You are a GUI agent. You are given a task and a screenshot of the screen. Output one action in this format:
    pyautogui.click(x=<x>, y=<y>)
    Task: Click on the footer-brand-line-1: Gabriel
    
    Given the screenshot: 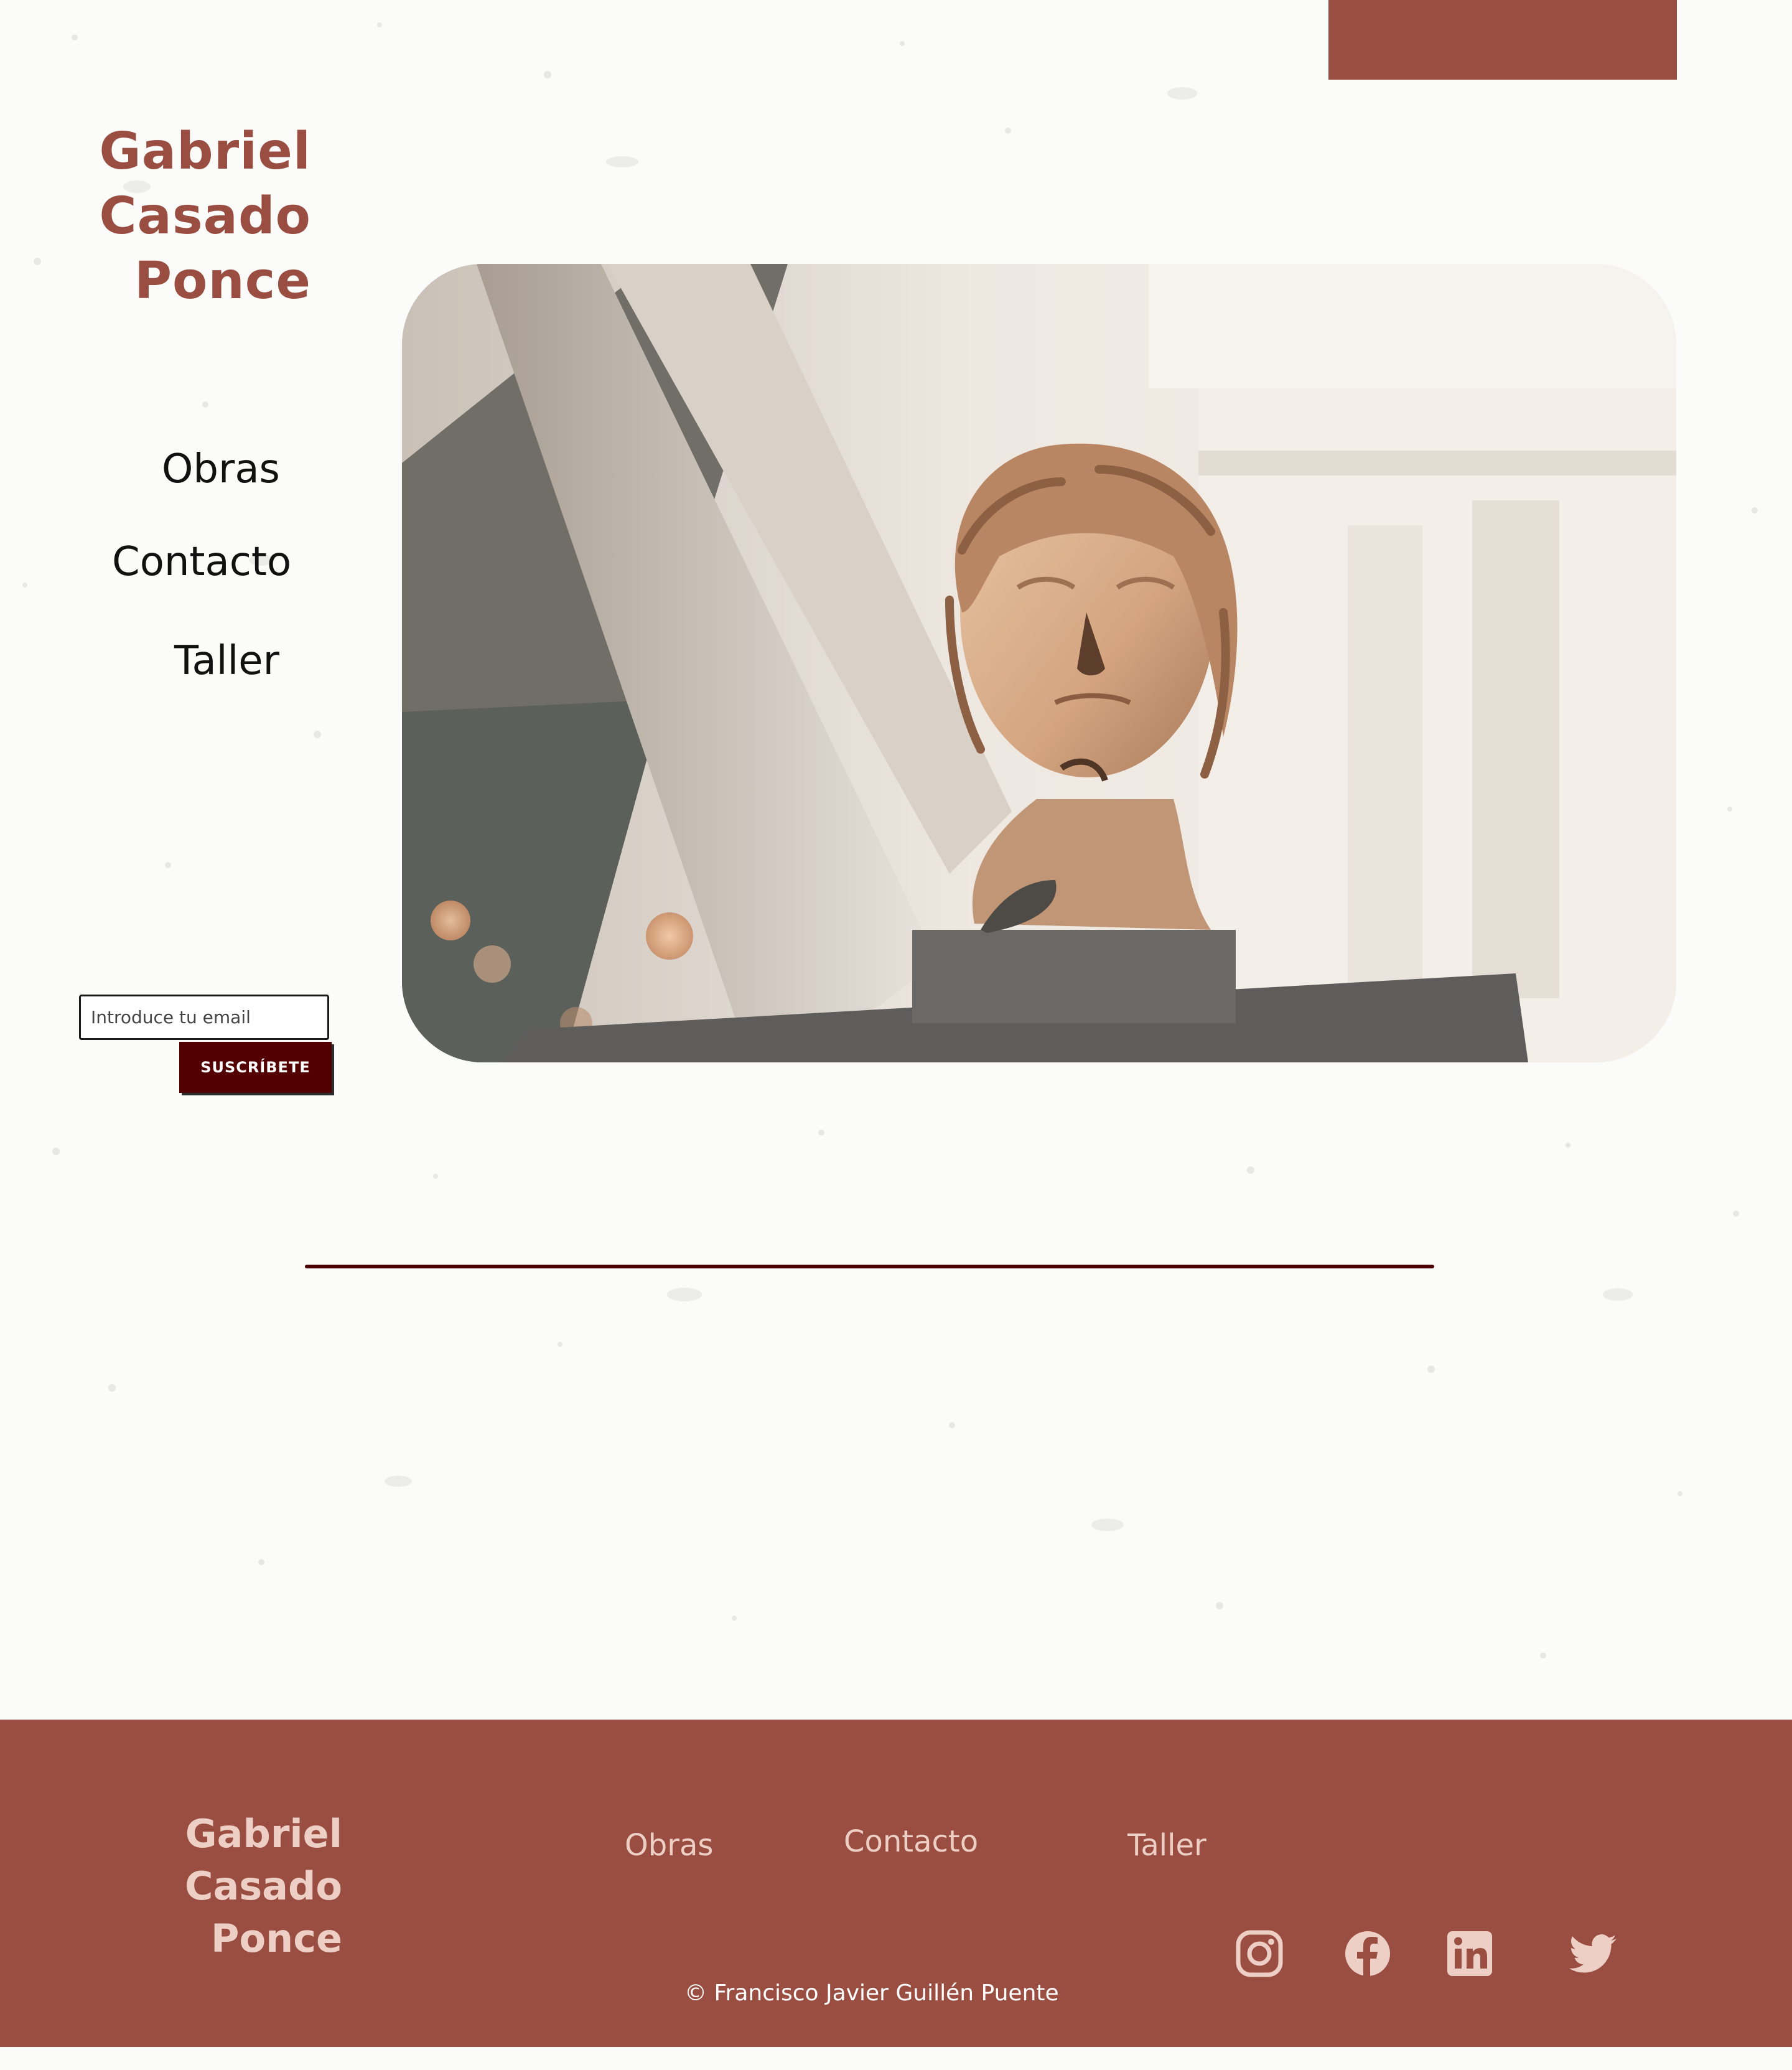 What is the action you would take?
    pyautogui.click(x=263, y=1834)
    